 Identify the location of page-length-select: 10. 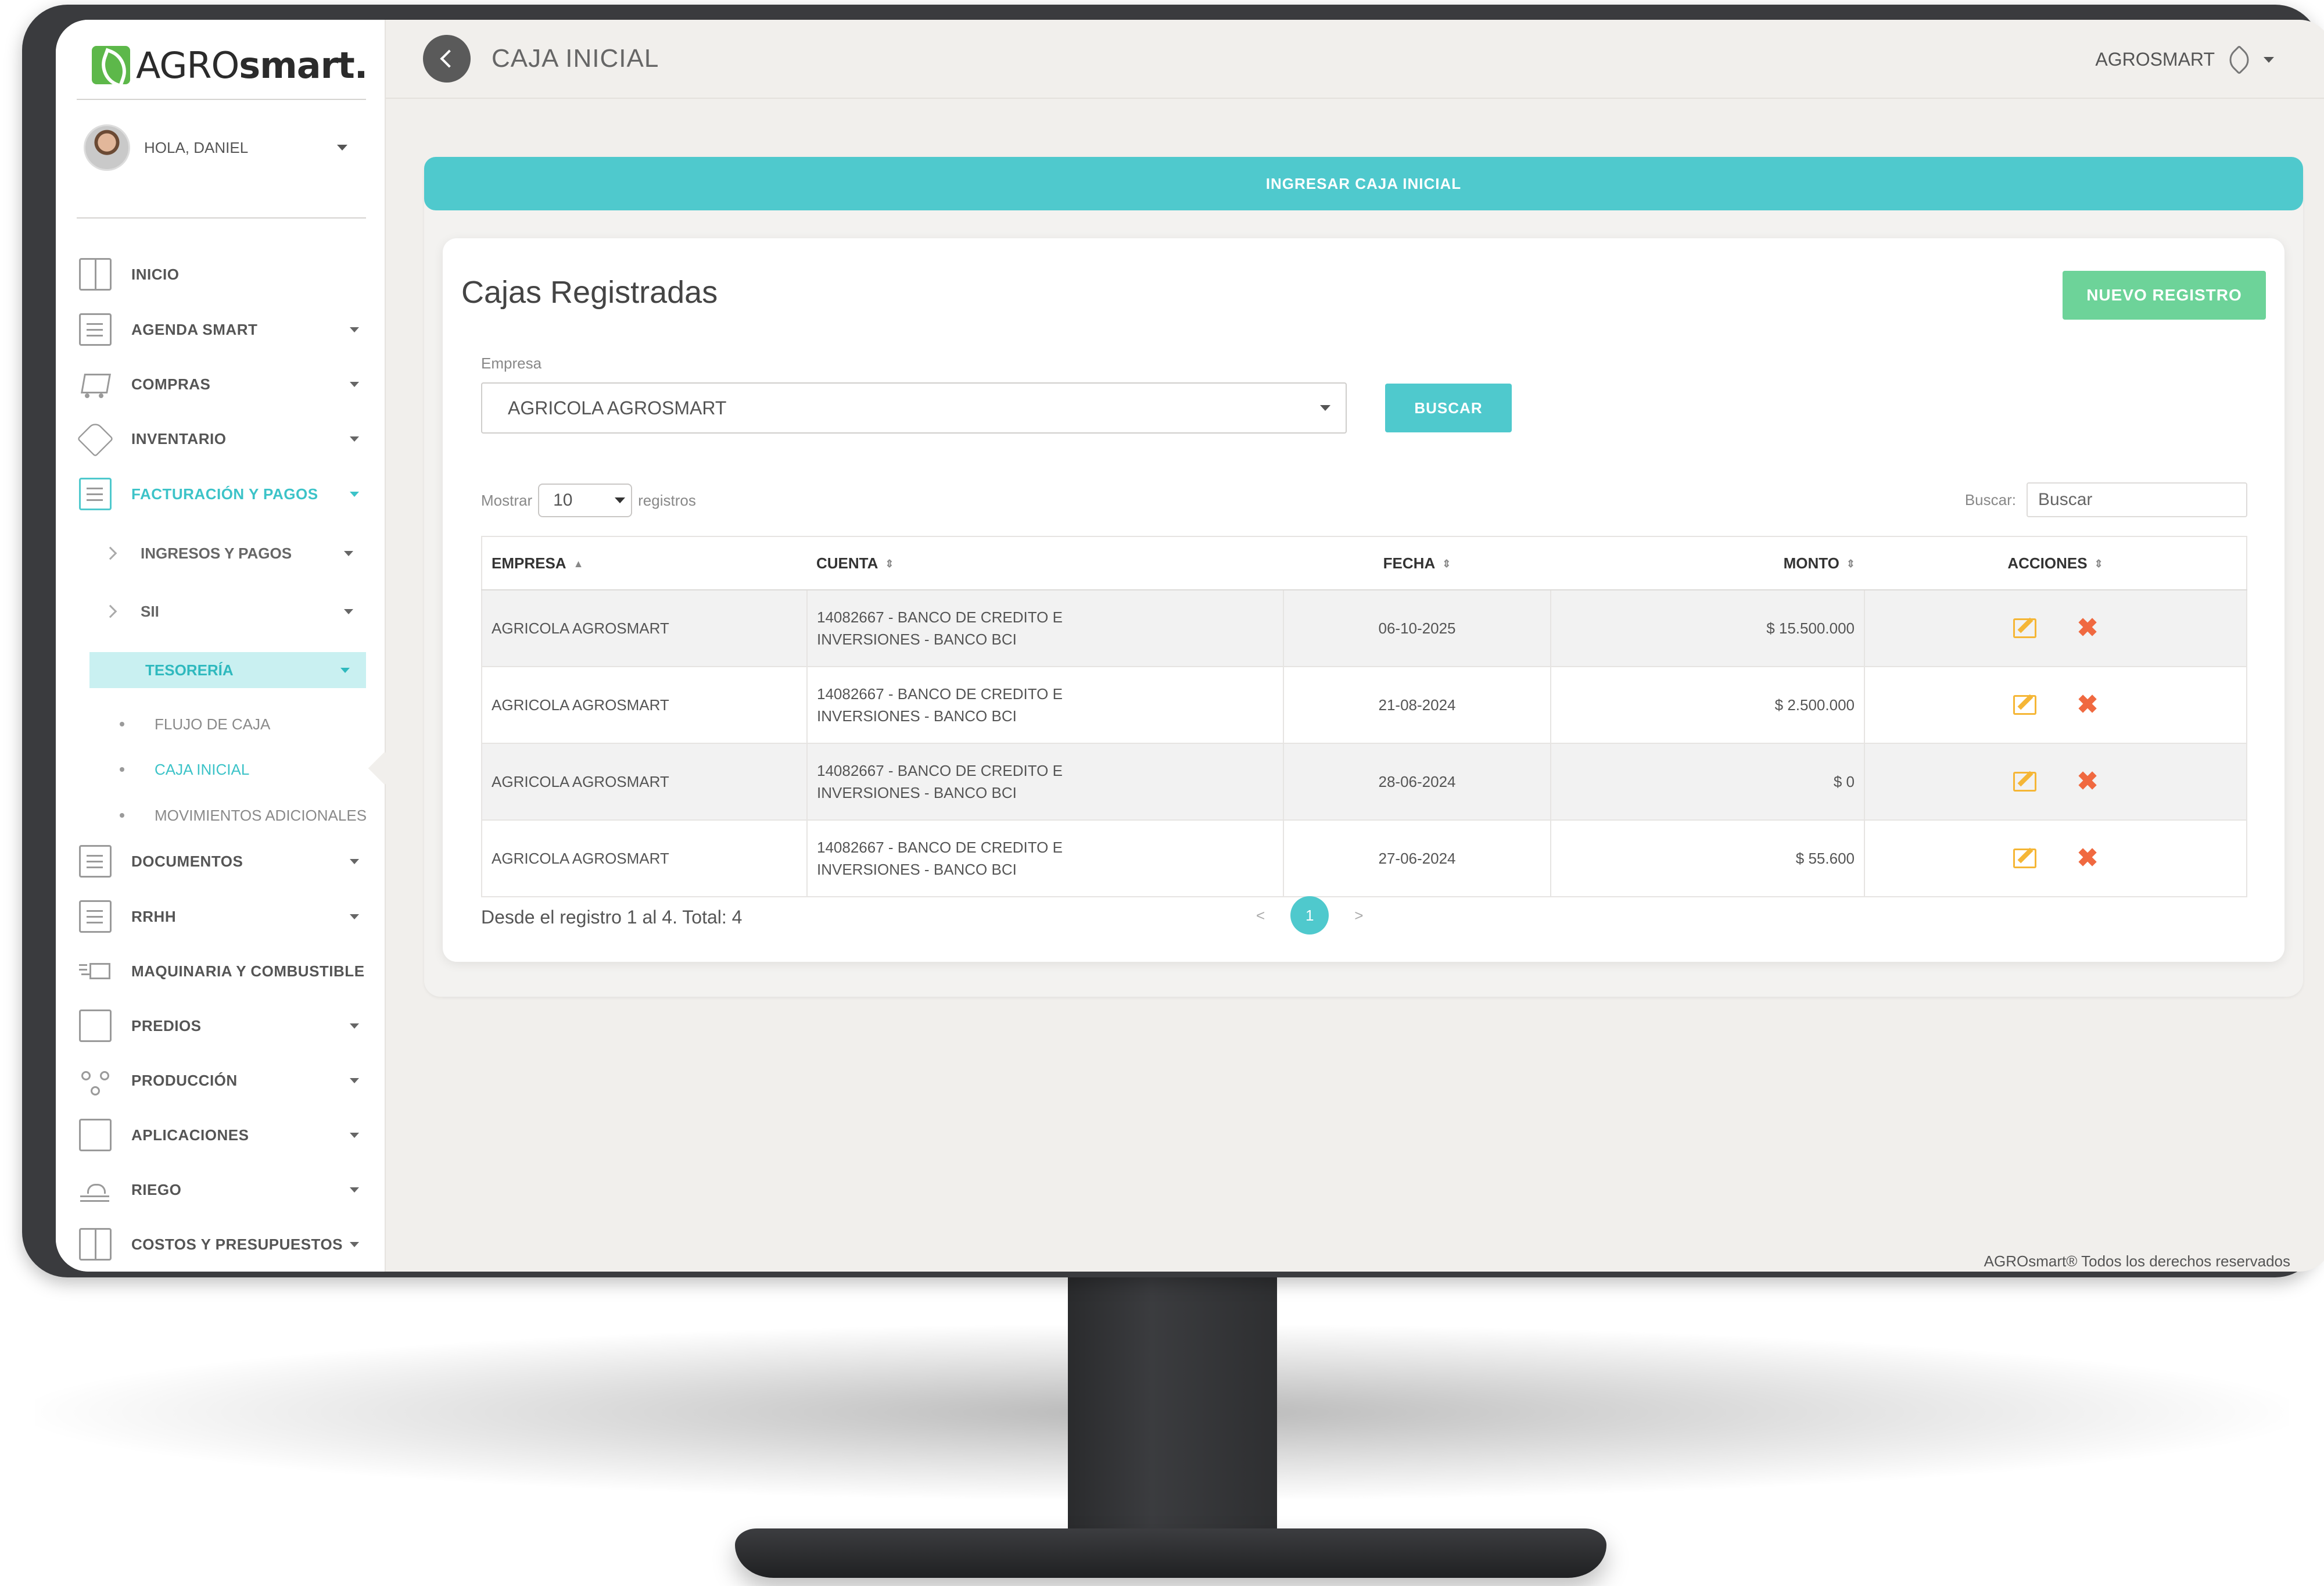
(585, 500).